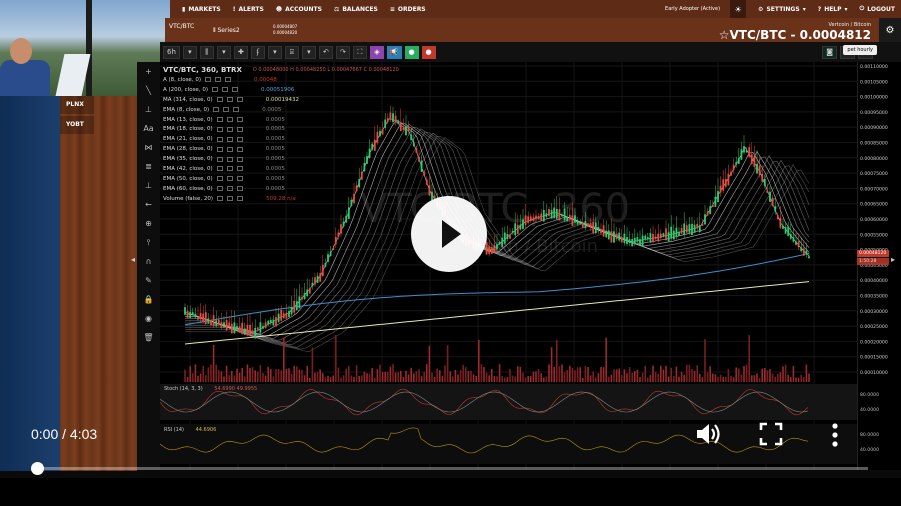 The height and width of the screenshot is (506, 901). What do you see at coordinates (77, 105) in the screenshot?
I see `exchange-item: PLNX` at bounding box center [77, 105].